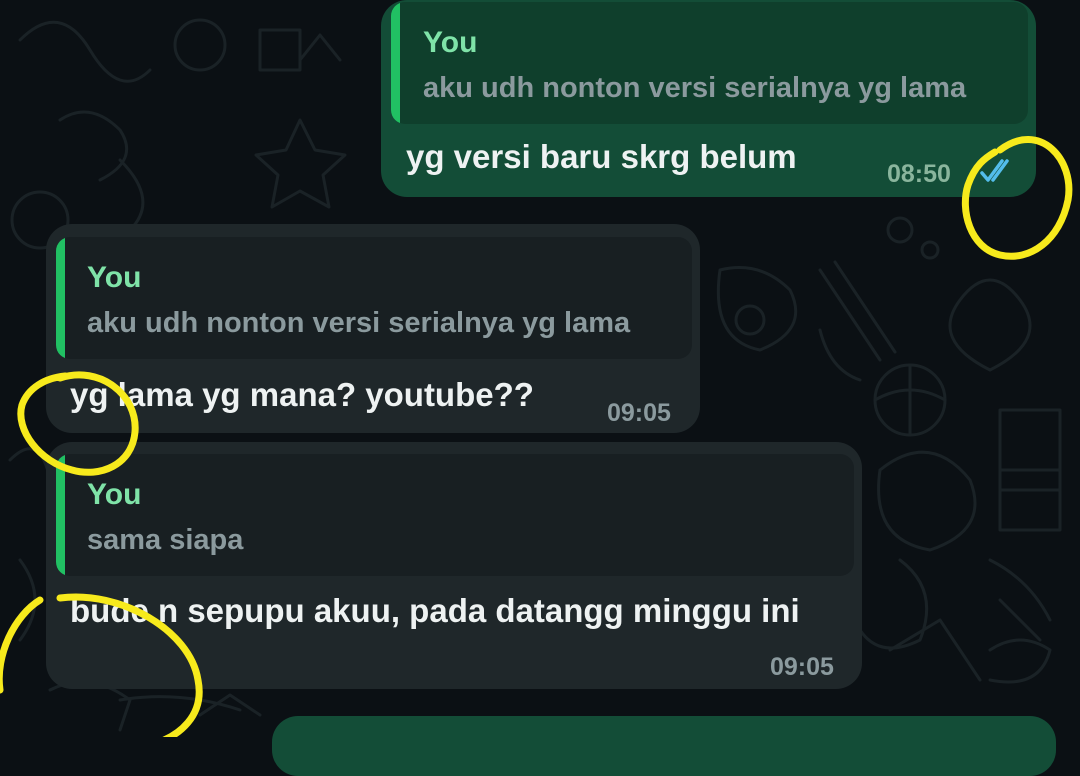  What do you see at coordinates (919, 174) in the screenshot?
I see `message-time: 08:50` at bounding box center [919, 174].